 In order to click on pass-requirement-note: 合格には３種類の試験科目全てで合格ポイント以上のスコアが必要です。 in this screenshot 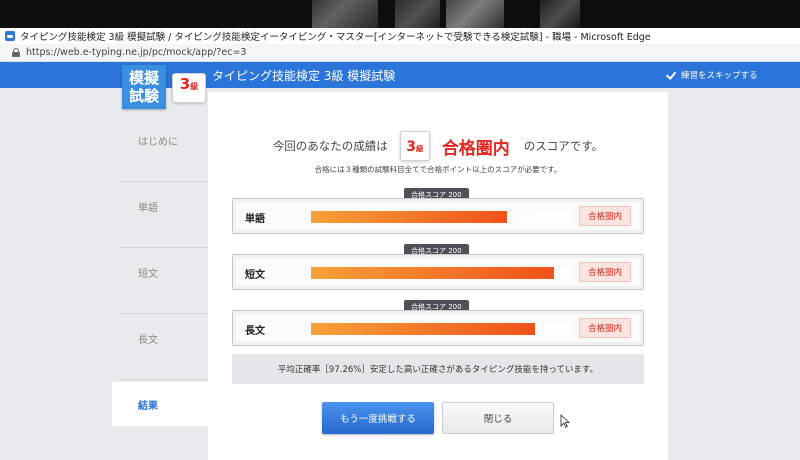, I will do `click(438, 169)`.